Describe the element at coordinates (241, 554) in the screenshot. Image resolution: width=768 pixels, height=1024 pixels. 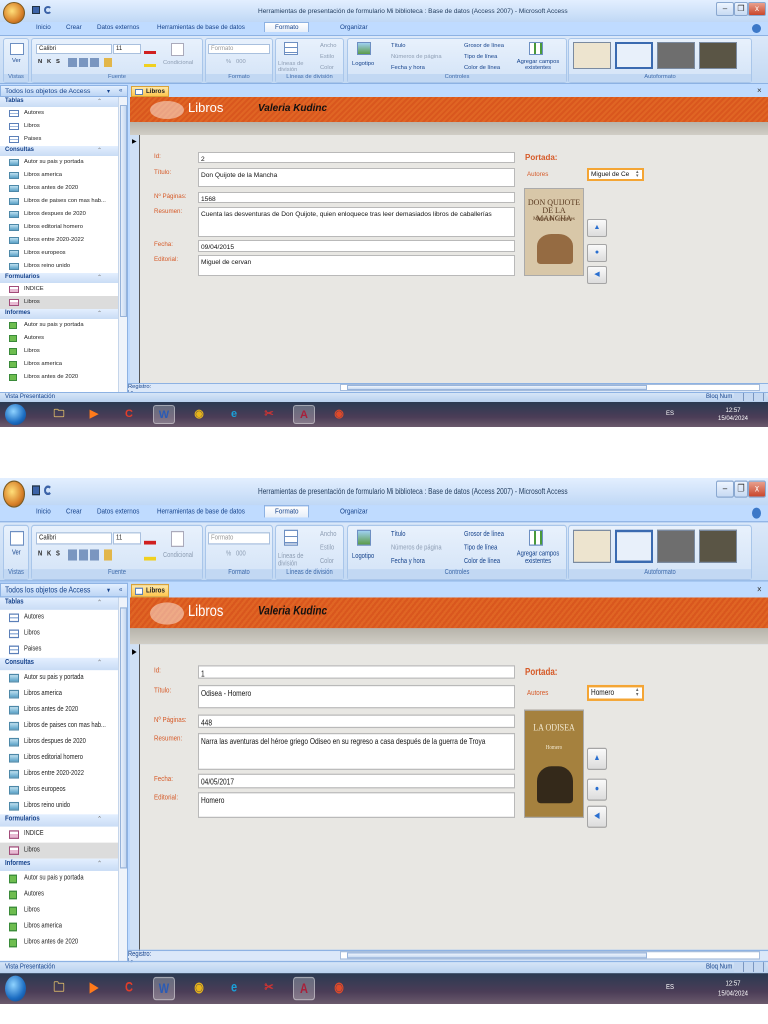
I see `thousands-button: 000` at that location.